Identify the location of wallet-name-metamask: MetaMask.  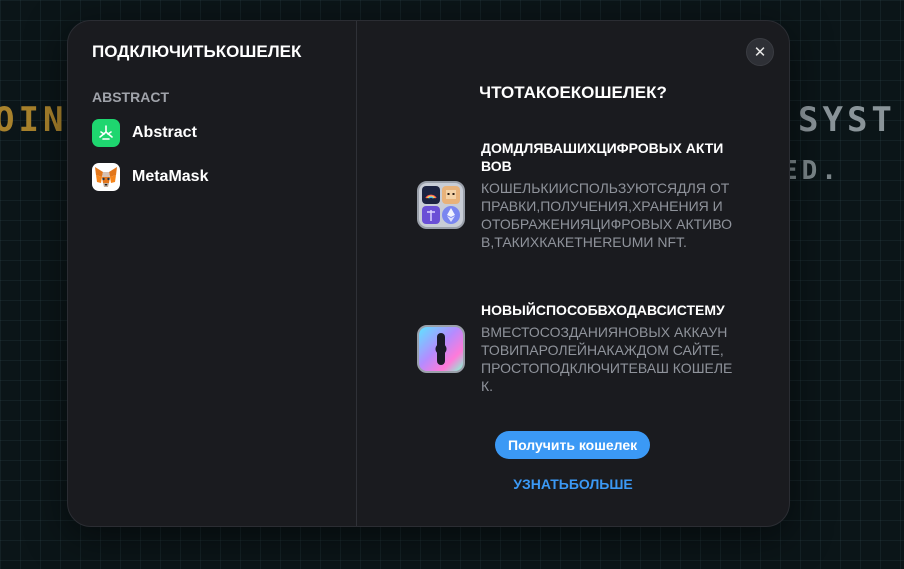
(170, 176).